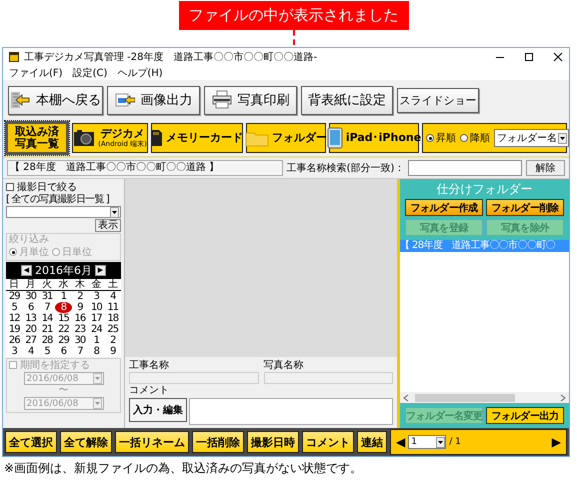 The width and height of the screenshot is (577, 483). I want to click on calendar-day: 18, so click(112, 318).